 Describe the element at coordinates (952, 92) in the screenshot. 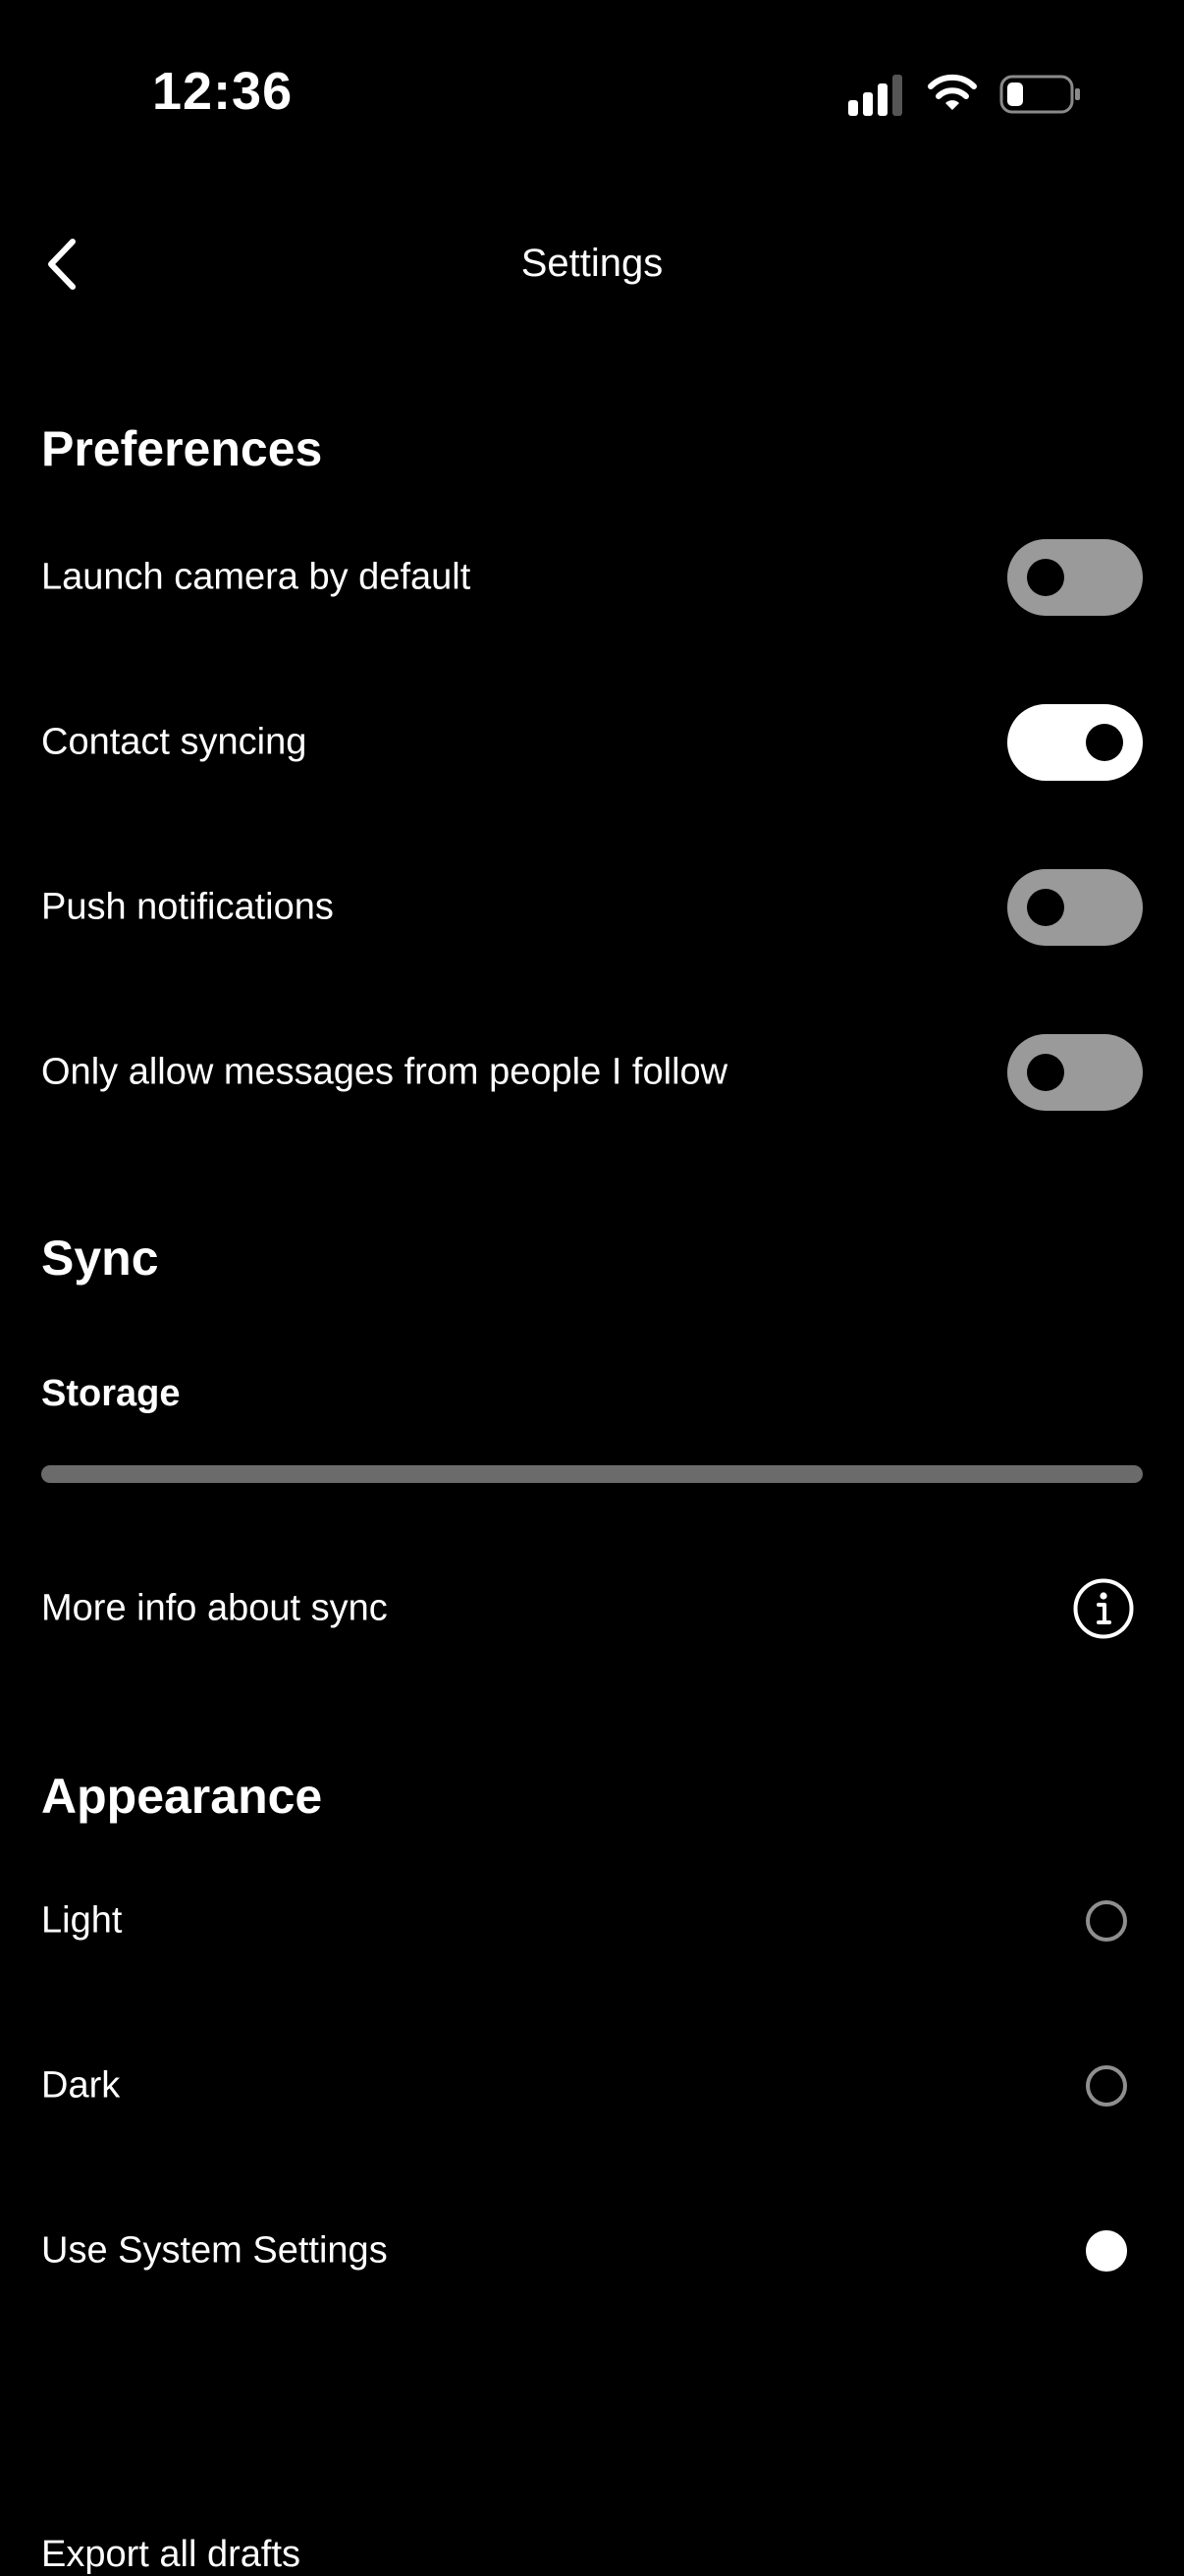

I see `wifi-icon` at that location.